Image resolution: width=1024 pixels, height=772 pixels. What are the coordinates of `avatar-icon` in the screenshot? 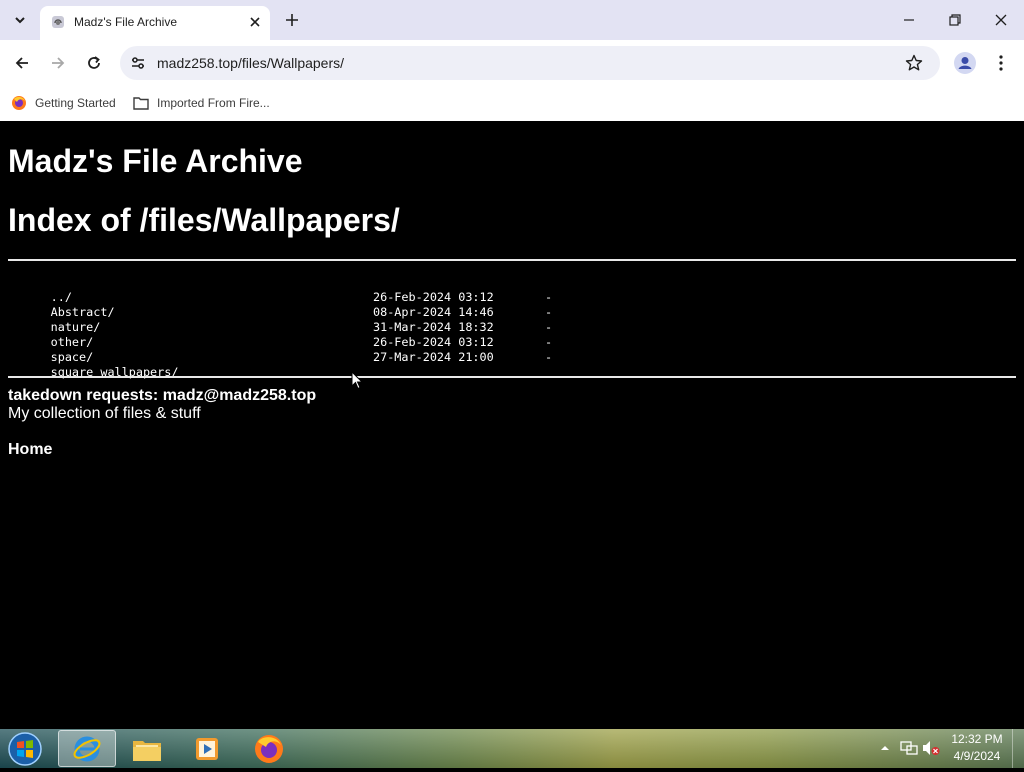 It's located at (965, 63).